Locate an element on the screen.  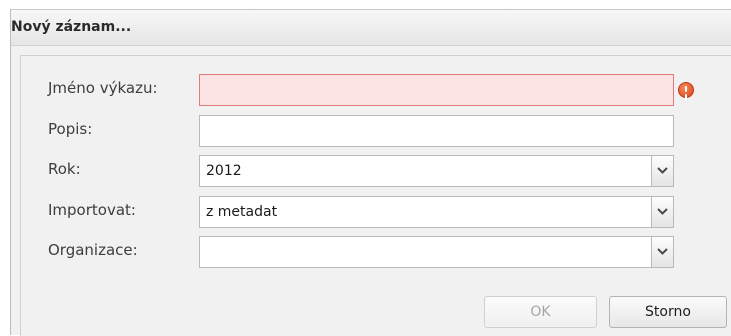
description-input is located at coordinates (436, 131).